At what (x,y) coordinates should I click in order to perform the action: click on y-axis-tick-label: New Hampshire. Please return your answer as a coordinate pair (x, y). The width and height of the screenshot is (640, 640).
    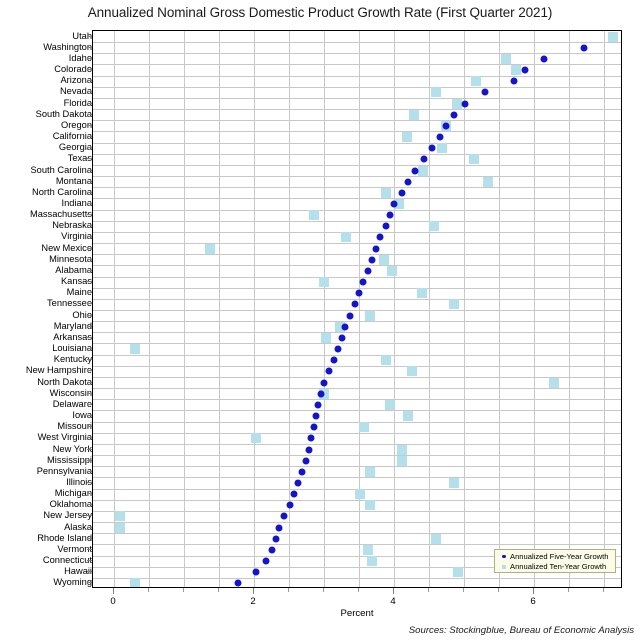
    Looking at the image, I should click on (58, 370).